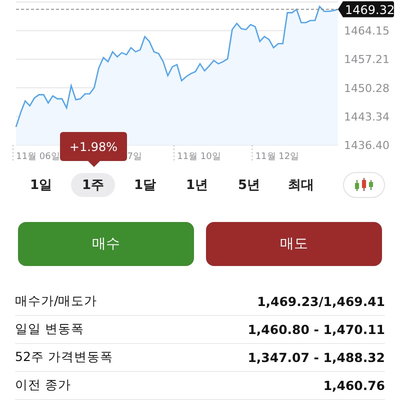 This screenshot has height=400, width=400. I want to click on axis-label: 11월 12일, so click(277, 157).